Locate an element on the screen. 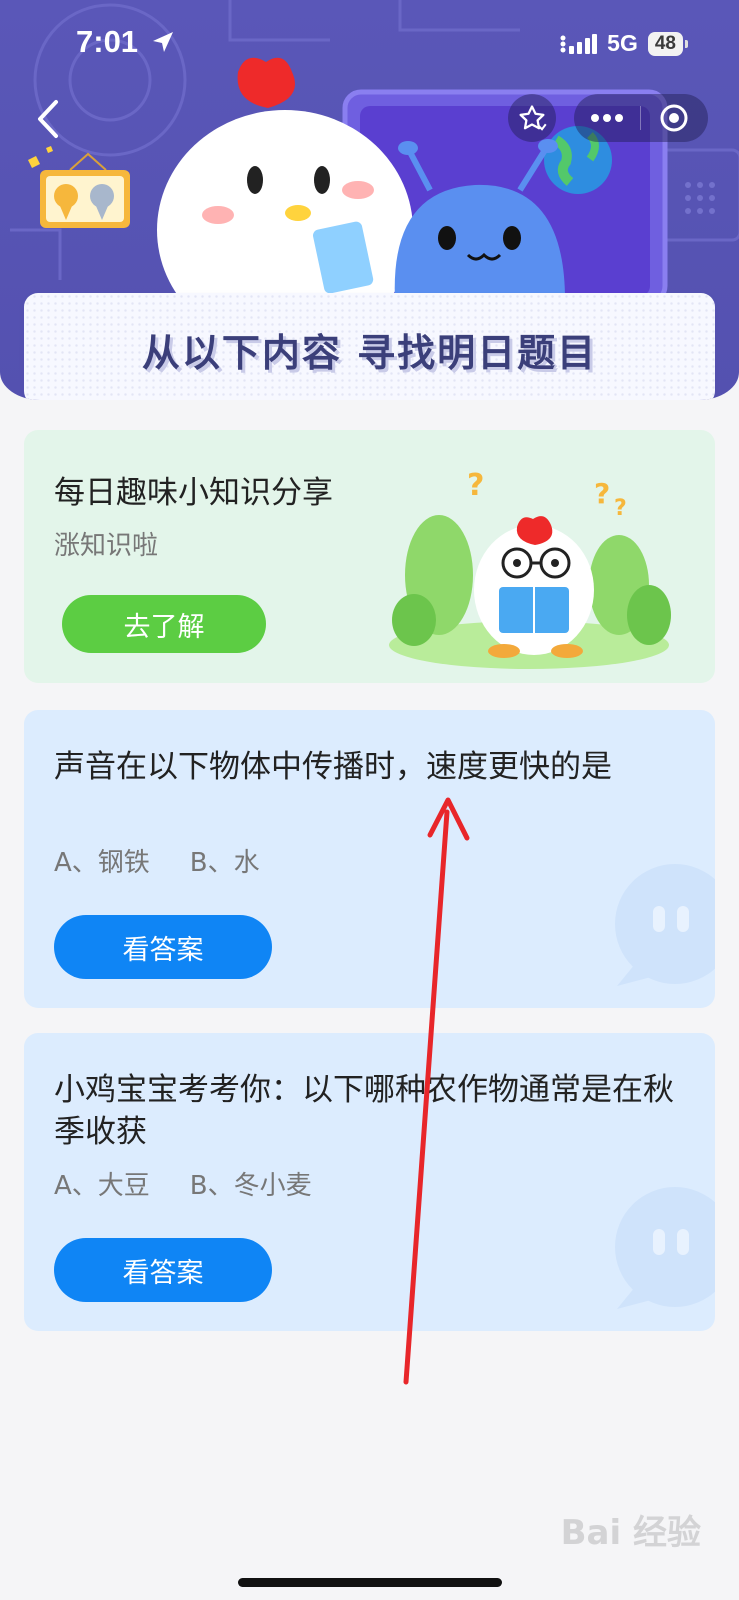 The width and height of the screenshot is (739, 1600). status-indicators: 5G 48 is located at coordinates (624, 43).